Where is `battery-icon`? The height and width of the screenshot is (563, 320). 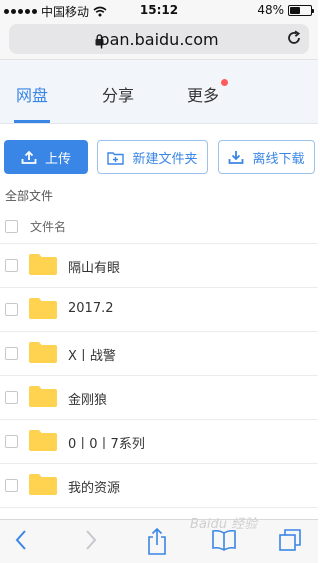 battery-icon is located at coordinates (301, 10).